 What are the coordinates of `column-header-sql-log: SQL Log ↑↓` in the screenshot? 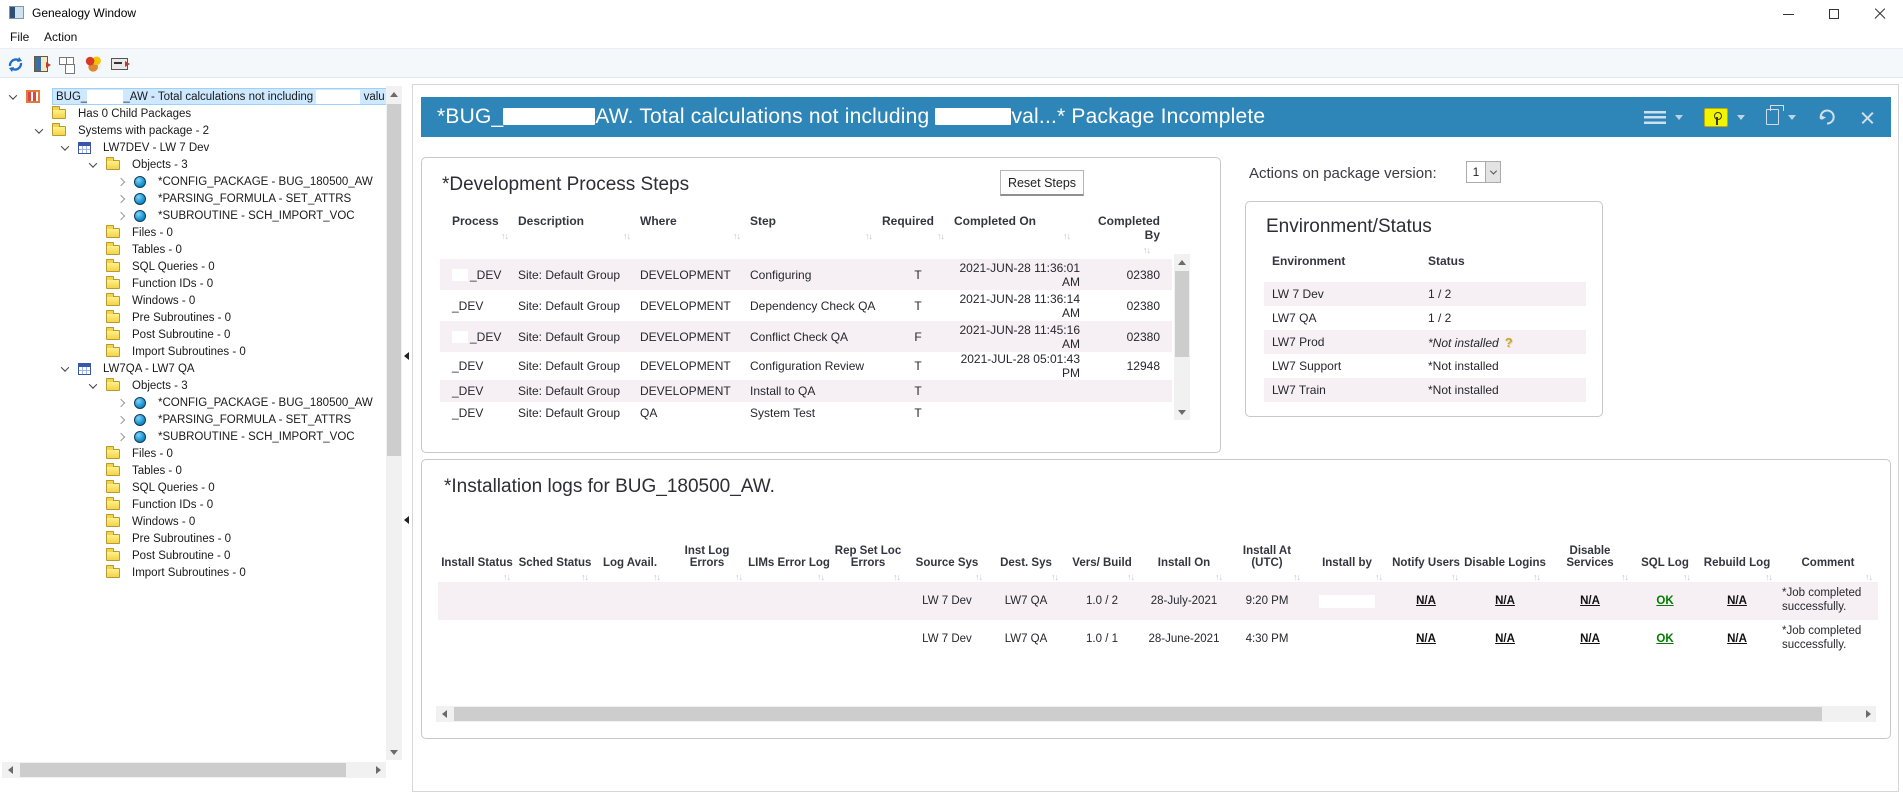 It's located at (1665, 569).